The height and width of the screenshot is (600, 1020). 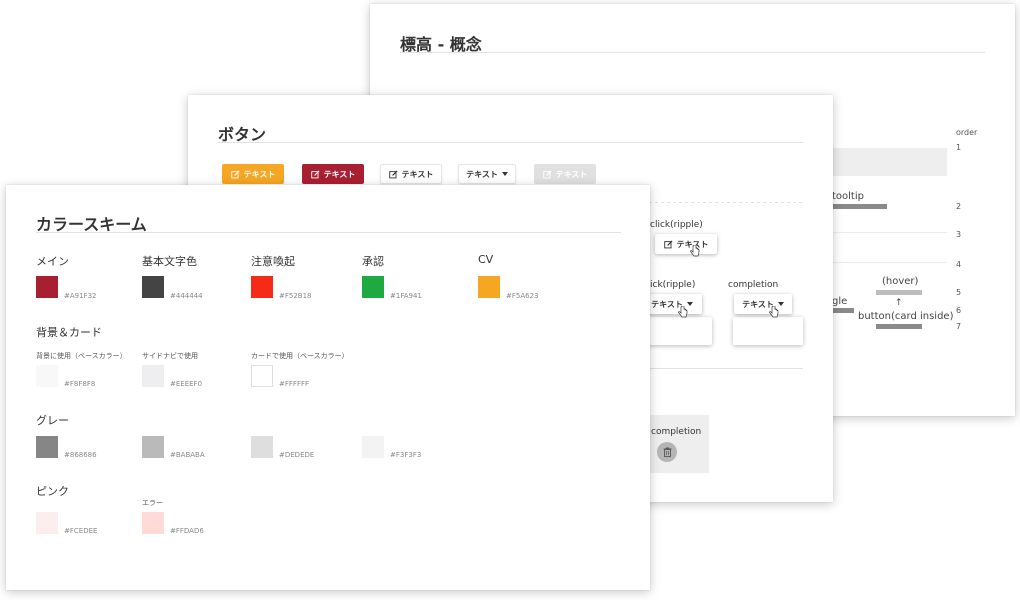 What do you see at coordinates (406, 296) in the screenshot?
I see `hex-approval: #1FA941` at bounding box center [406, 296].